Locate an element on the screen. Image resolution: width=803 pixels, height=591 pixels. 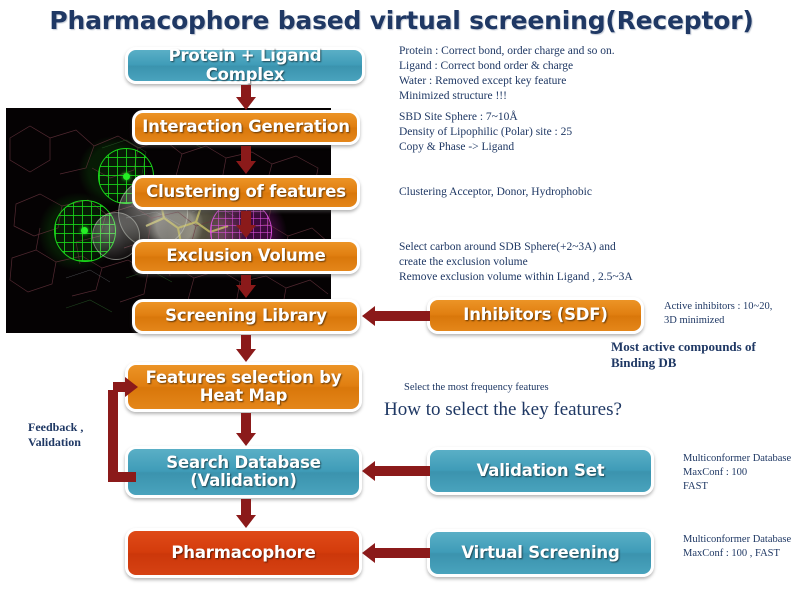
arrow-validation-set-to-search-database is located at coordinates (396, 471).